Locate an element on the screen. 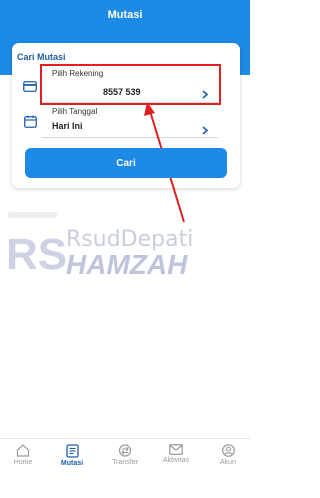 This screenshot has height=498, width=320. nav-aktivitas: Aktivitas is located at coordinates (176, 452).